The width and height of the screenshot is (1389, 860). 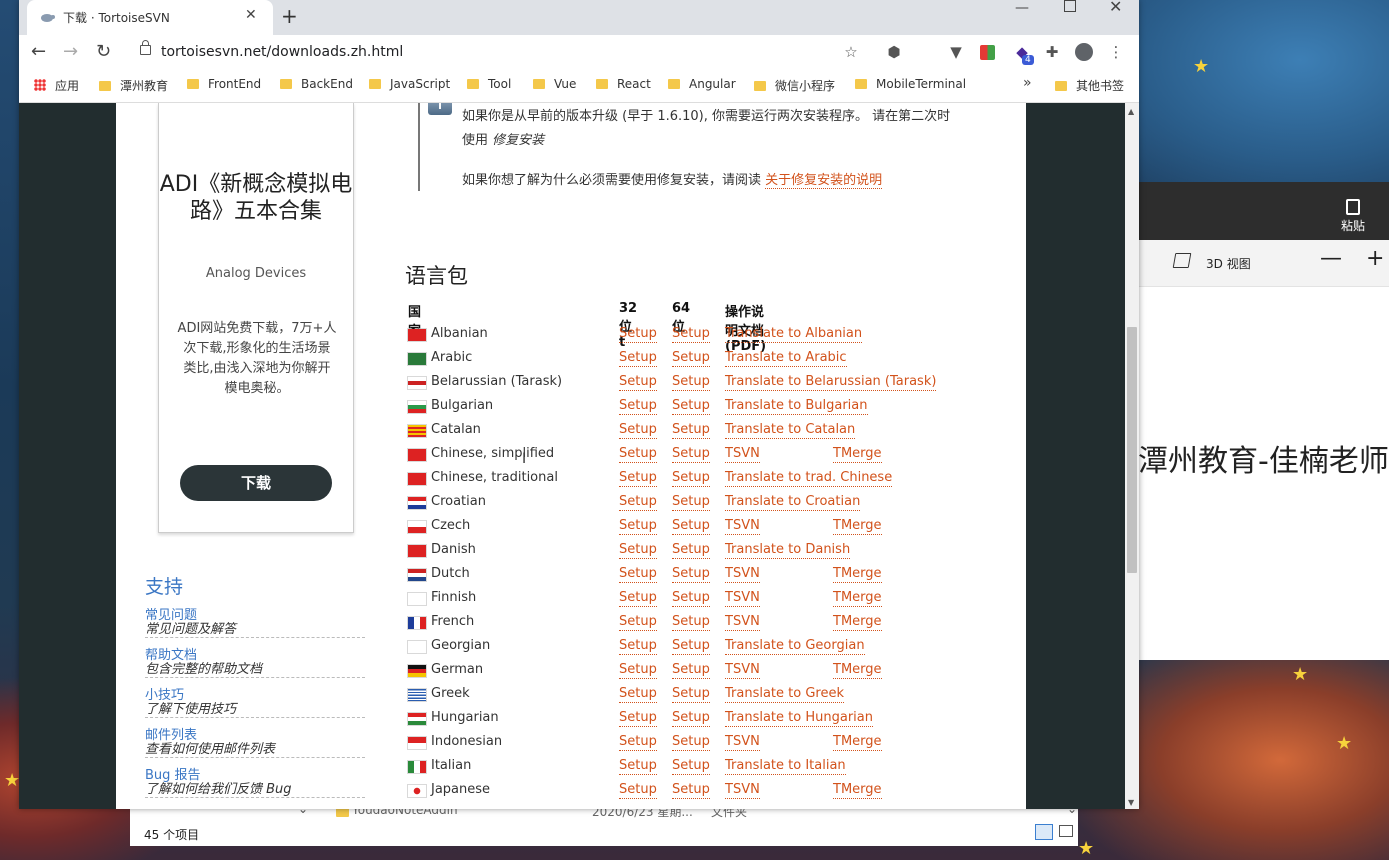 I want to click on bookmark-apps: 应用, so click(x=56, y=85).